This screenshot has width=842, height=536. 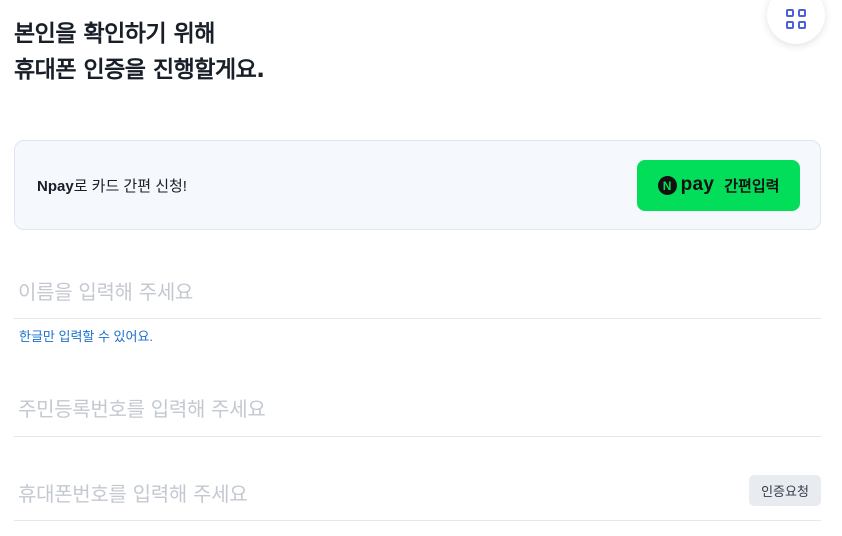 I want to click on name-helper-text: 한글만 입력할 수 있어요., so click(x=86, y=336).